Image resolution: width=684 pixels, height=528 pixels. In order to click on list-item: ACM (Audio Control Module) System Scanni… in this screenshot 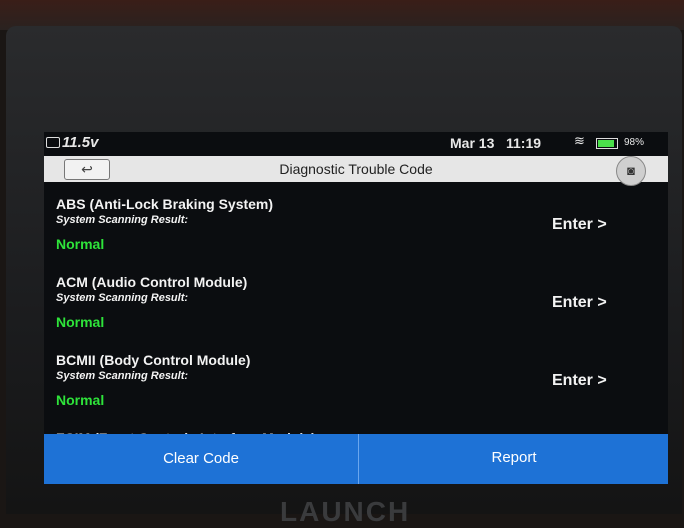, I will do `click(356, 301)`.